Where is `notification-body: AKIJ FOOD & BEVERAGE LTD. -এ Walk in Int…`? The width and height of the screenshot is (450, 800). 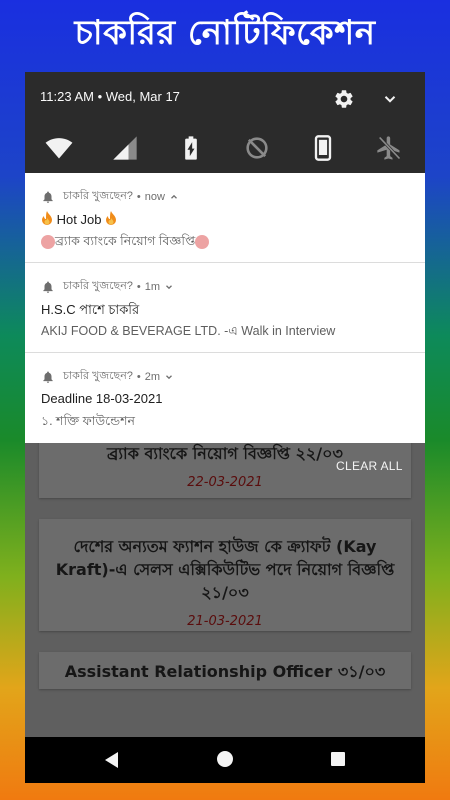 notification-body: AKIJ FOOD & BEVERAGE LTD. -এ Walk in Int… is located at coordinates (188, 331).